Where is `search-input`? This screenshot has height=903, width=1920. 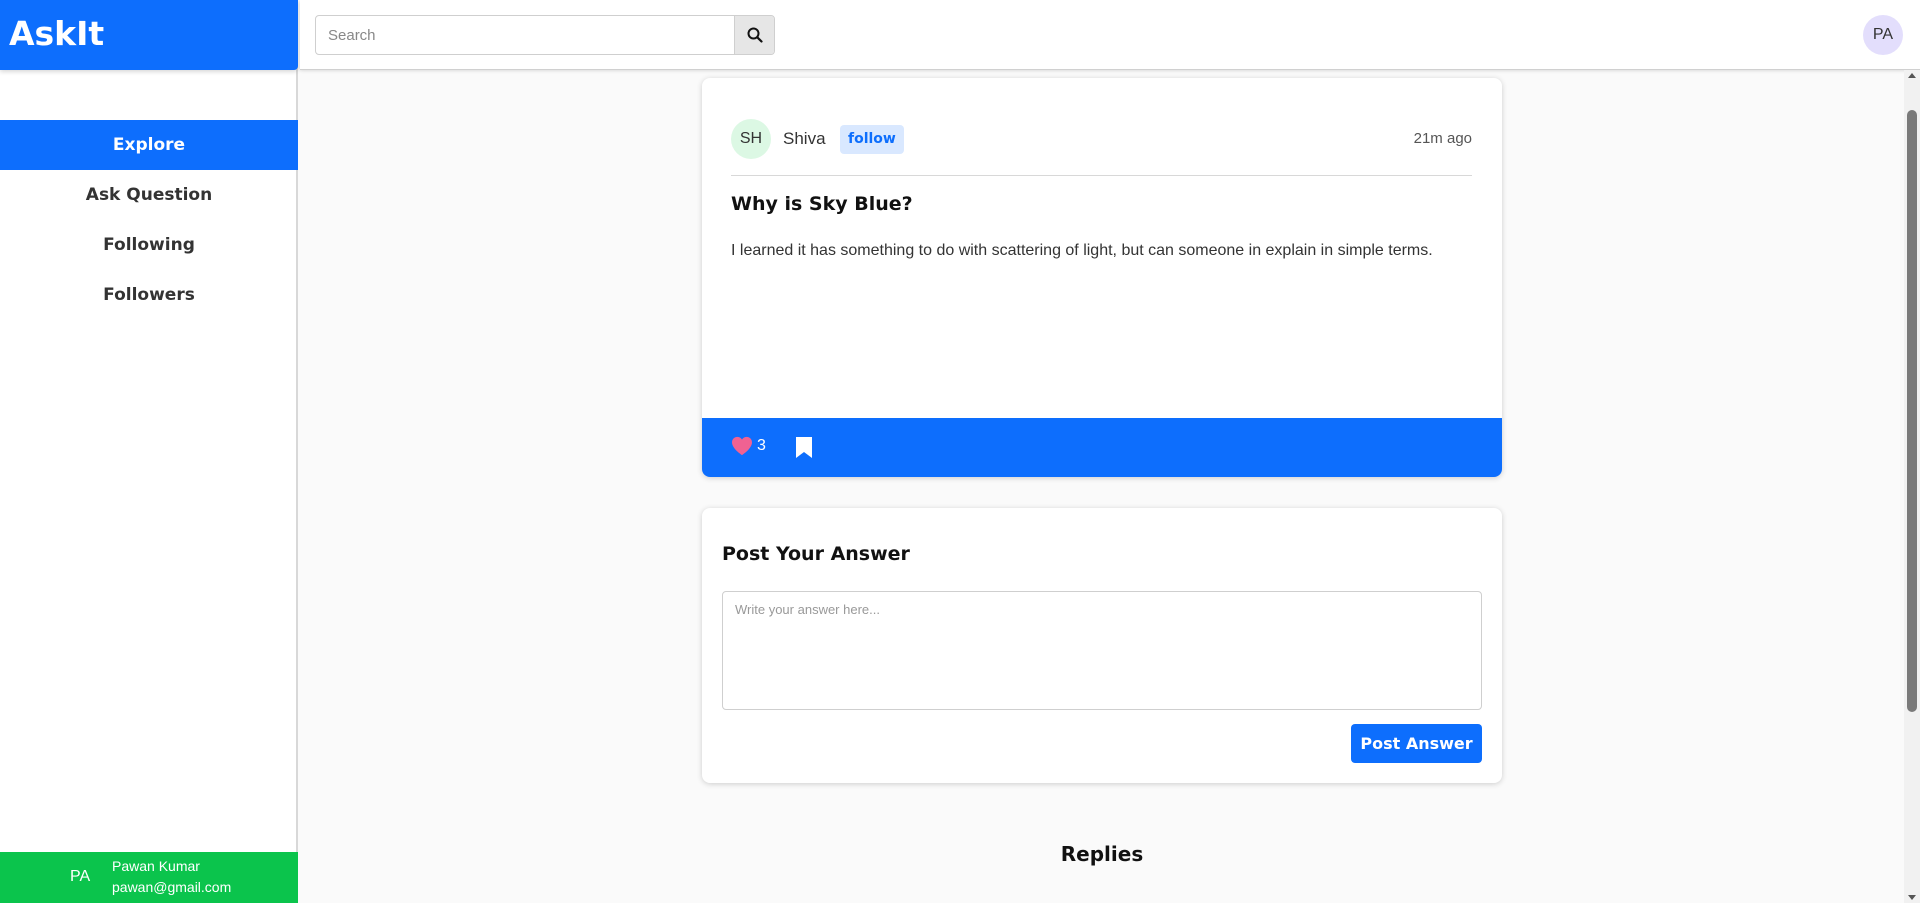 search-input is located at coordinates (523, 35).